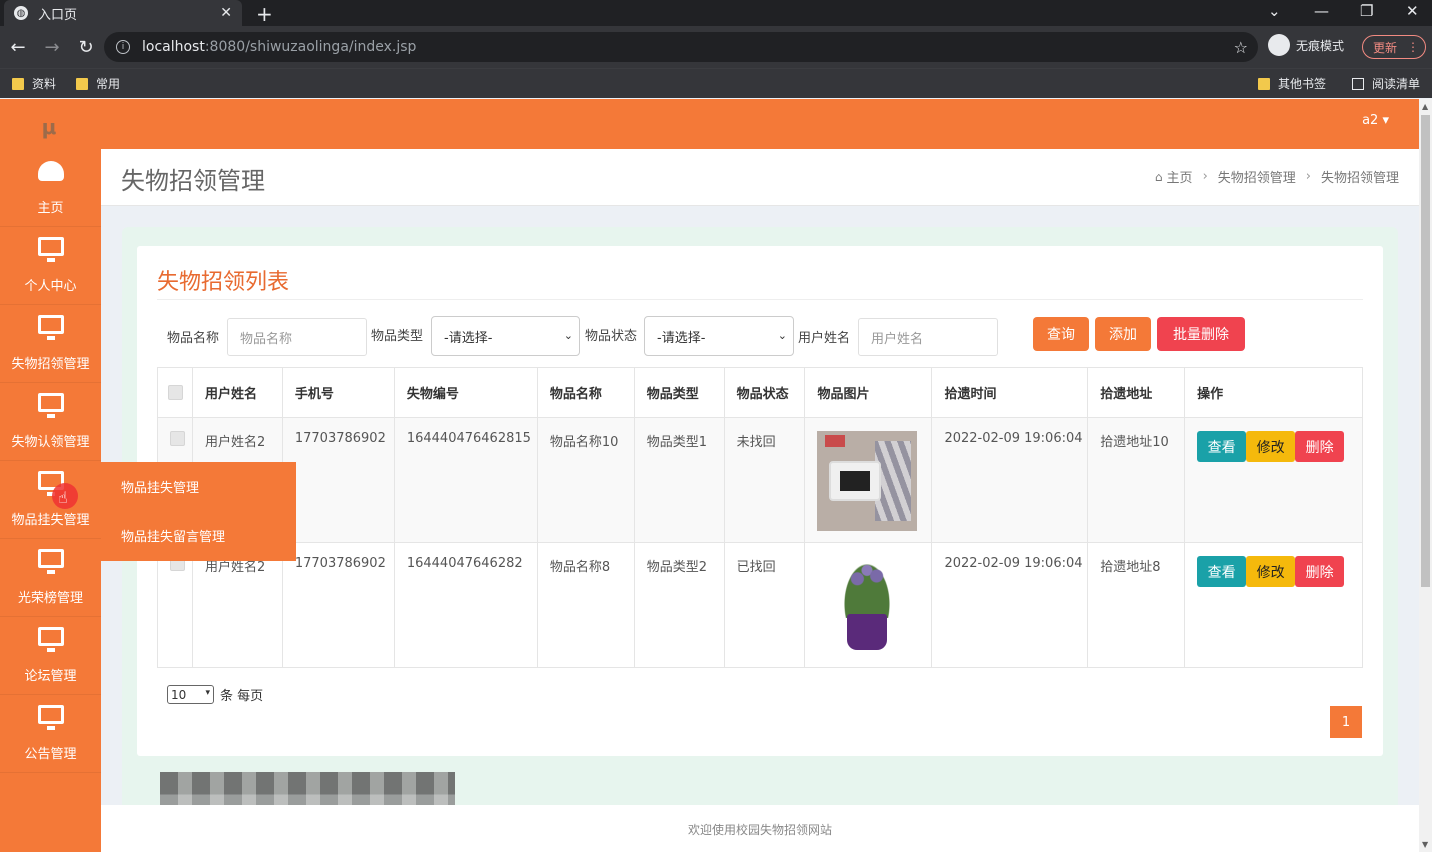 This screenshot has width=1432, height=852. I want to click on submenu-item-loss-messages: 物品挂失留言管理, so click(173, 535).